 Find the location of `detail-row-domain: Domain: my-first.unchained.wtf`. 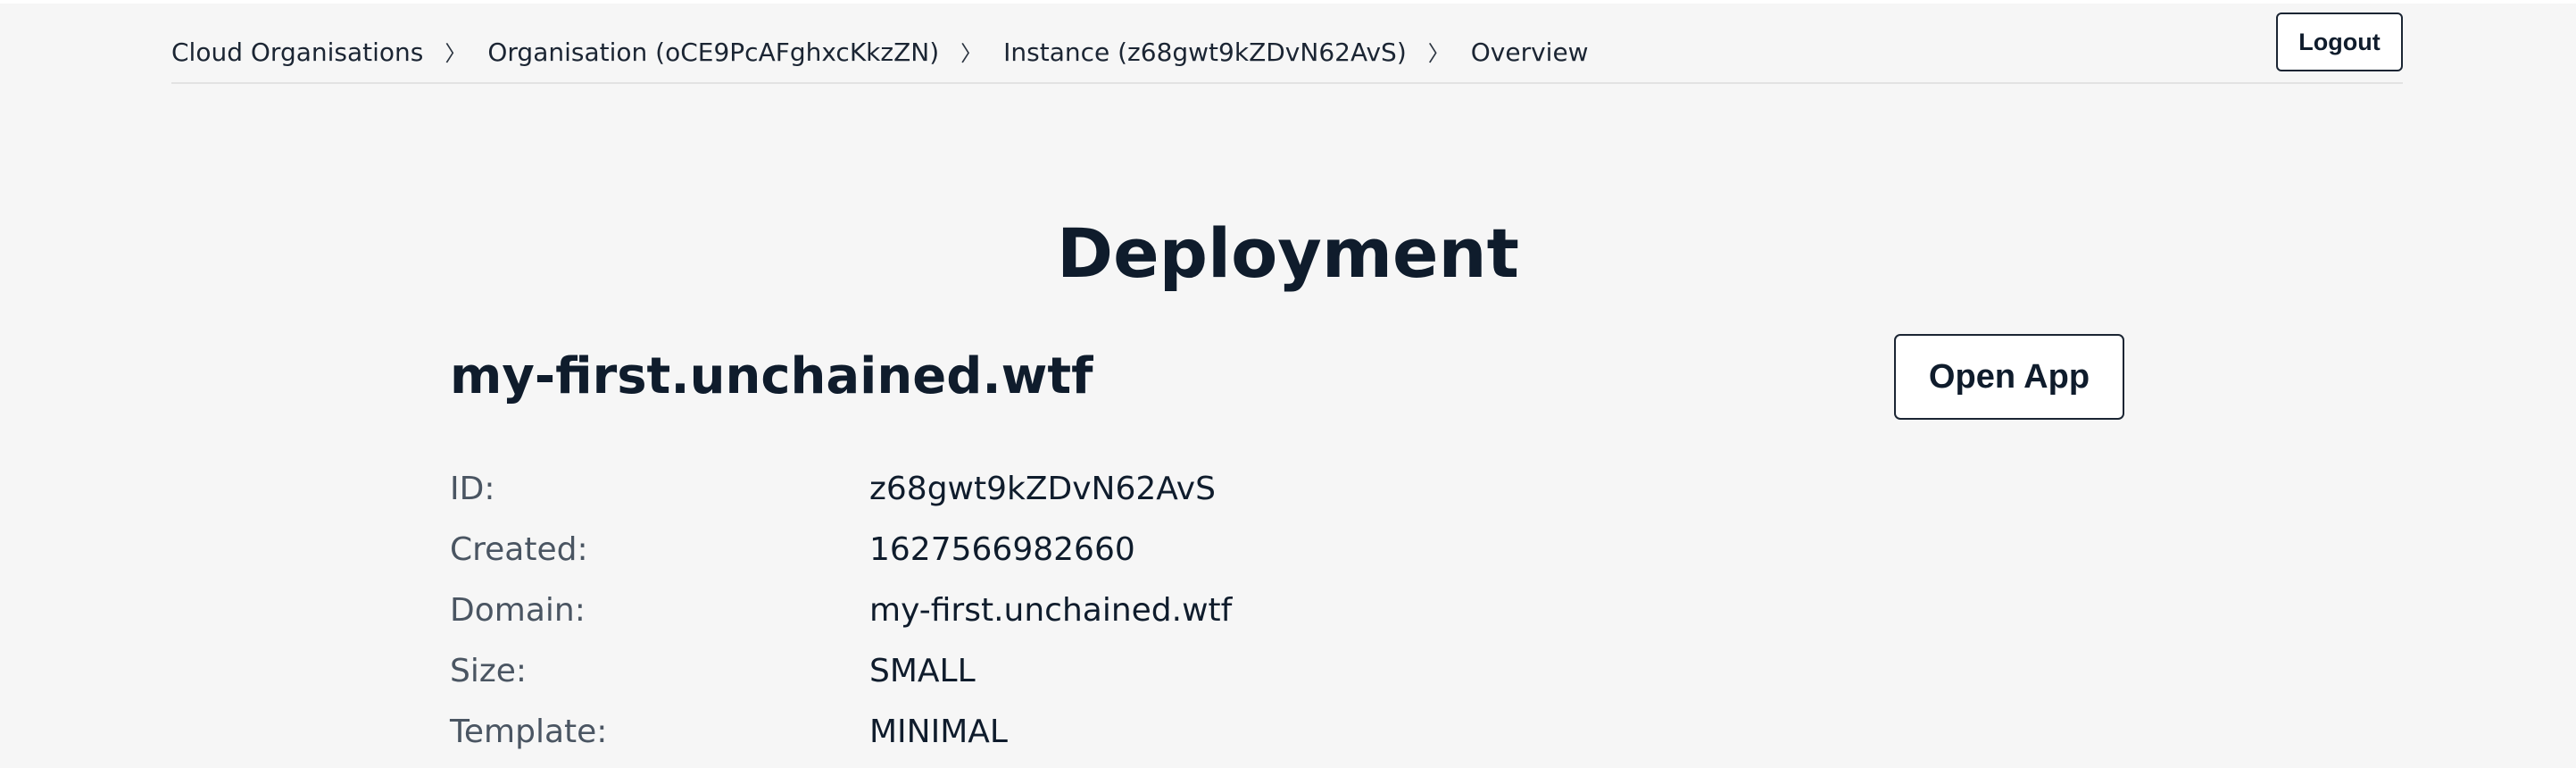

detail-row-domain: Domain: my-first.unchained.wtf is located at coordinates (1075, 616).